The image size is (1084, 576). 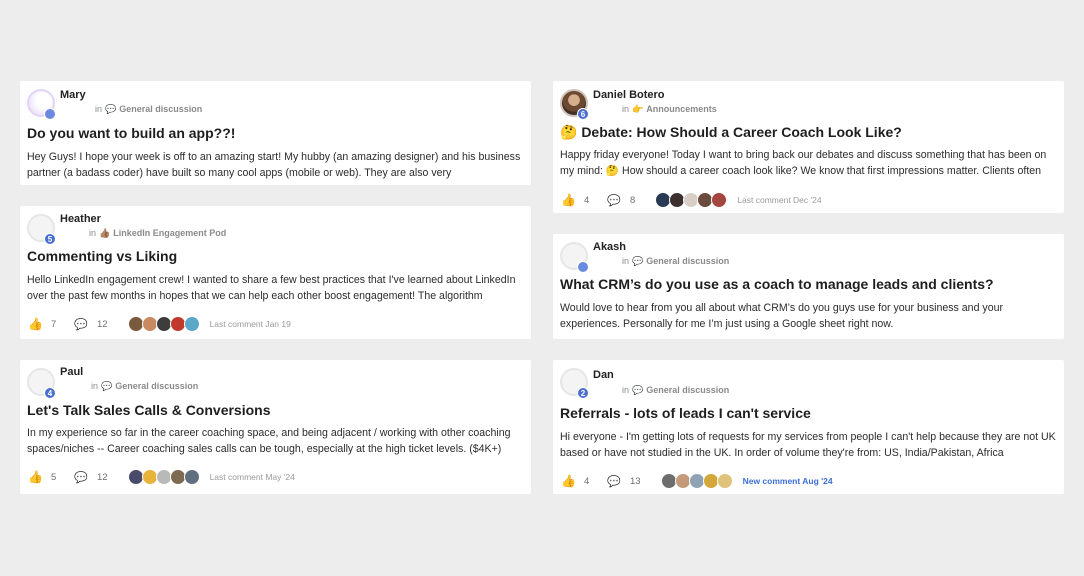 I want to click on post-title: Commenting vs Liking, so click(x=102, y=256).